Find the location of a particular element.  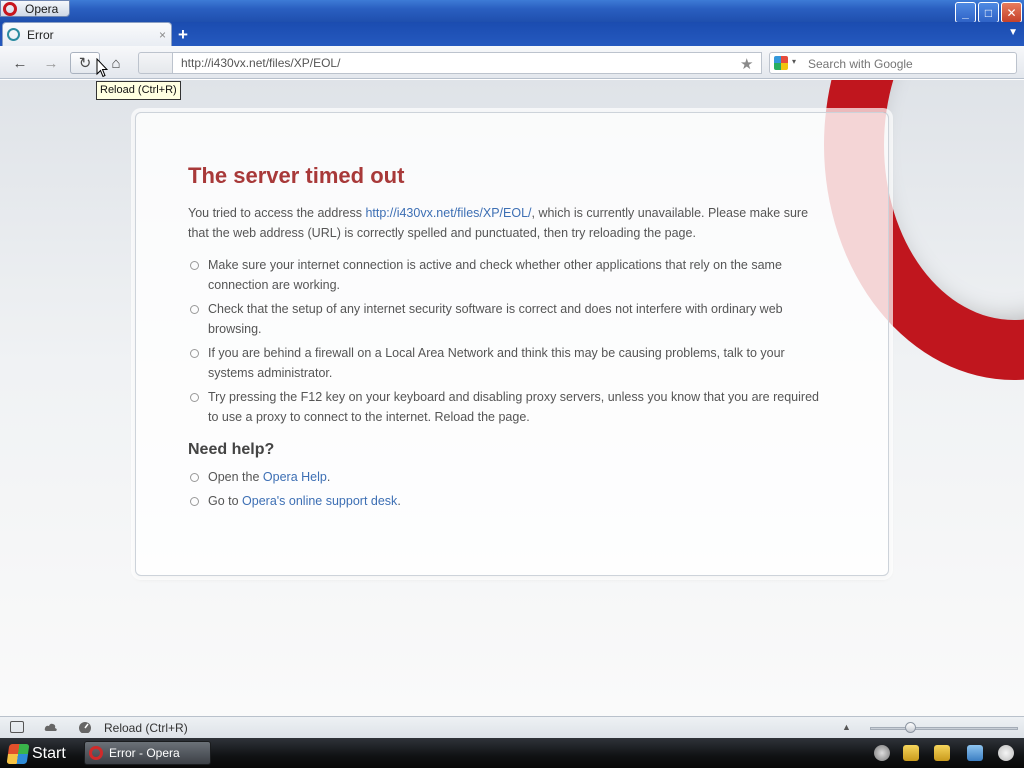

mouse-cursor-icon is located at coordinates (102, 68).